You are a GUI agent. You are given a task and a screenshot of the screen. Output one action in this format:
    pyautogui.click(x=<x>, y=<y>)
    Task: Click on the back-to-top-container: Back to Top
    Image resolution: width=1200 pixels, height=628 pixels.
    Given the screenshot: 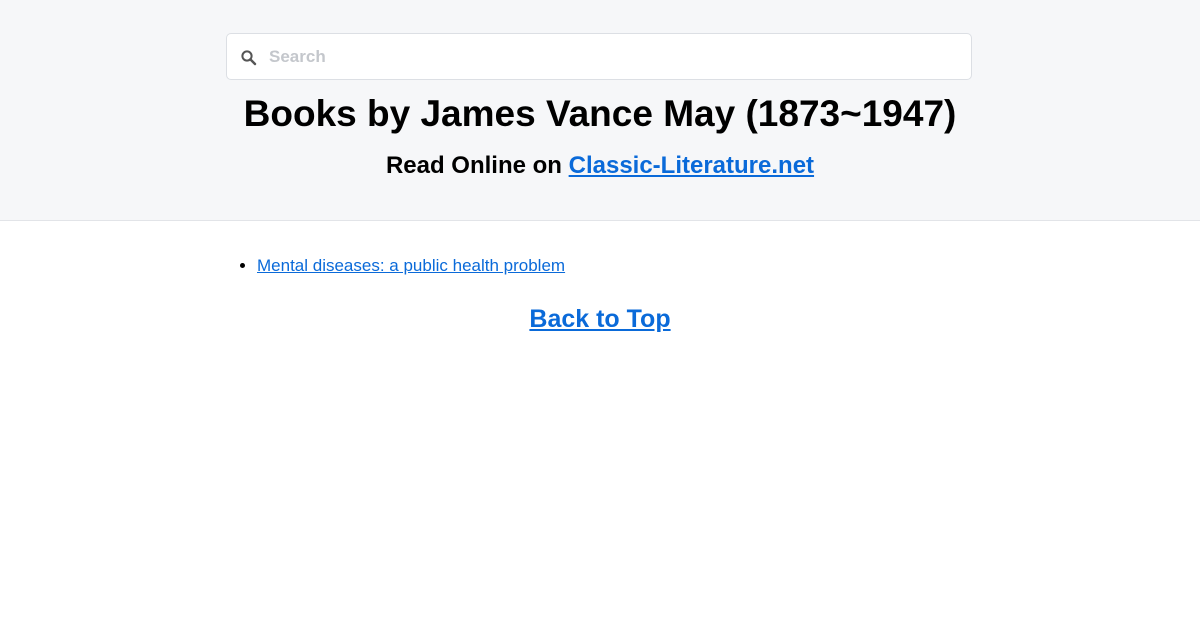 What is the action you would take?
    pyautogui.click(x=600, y=319)
    